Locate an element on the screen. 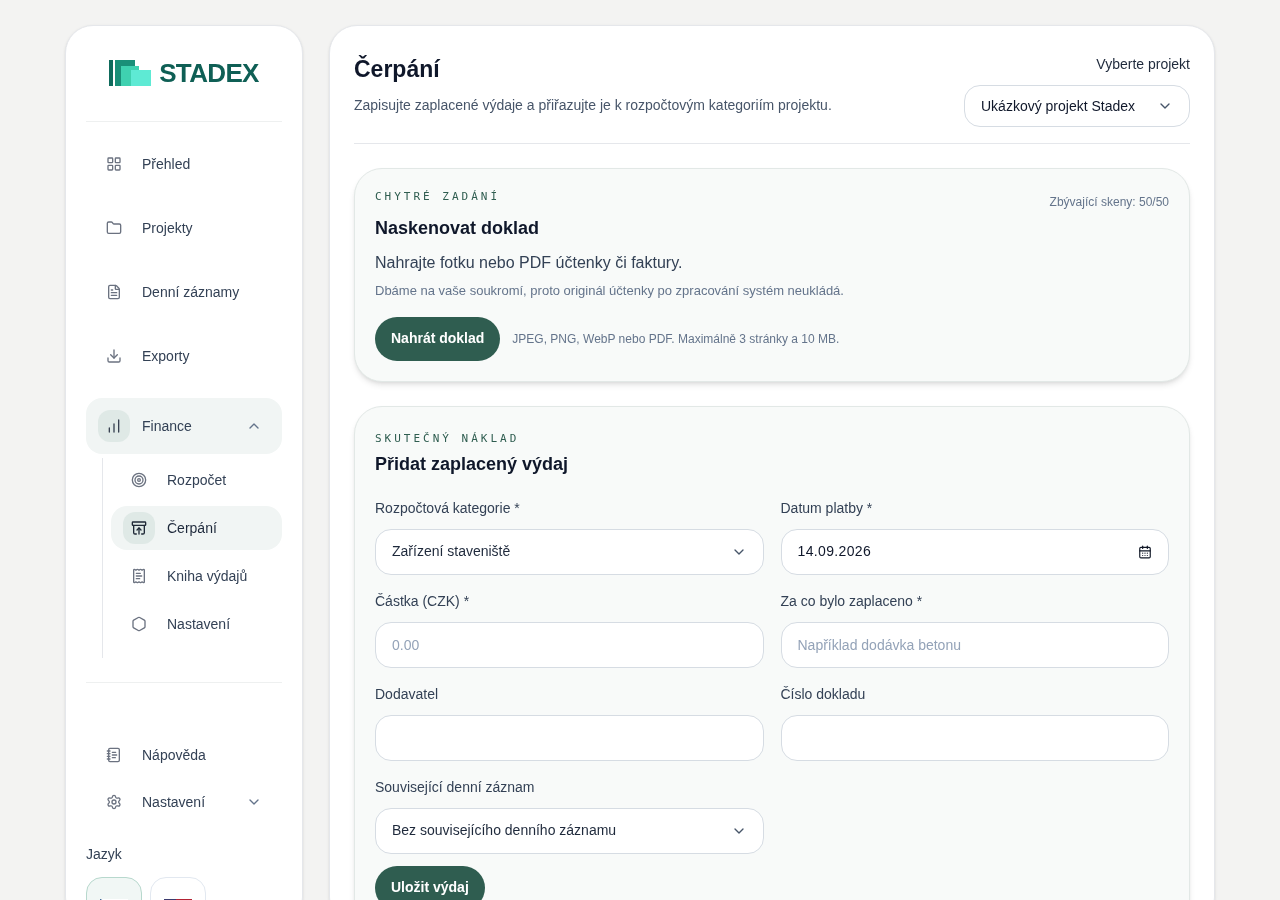 Image resolution: width=1280 pixels, height=900 pixels. sub-nav-item: Rozpočet is located at coordinates (196, 480).